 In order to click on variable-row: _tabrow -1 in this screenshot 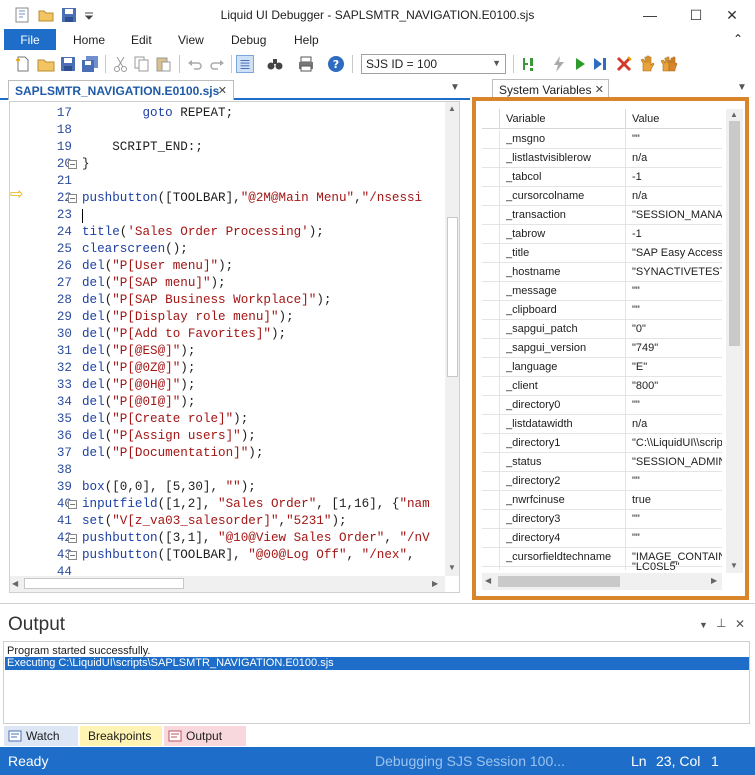, I will do `click(602, 234)`.